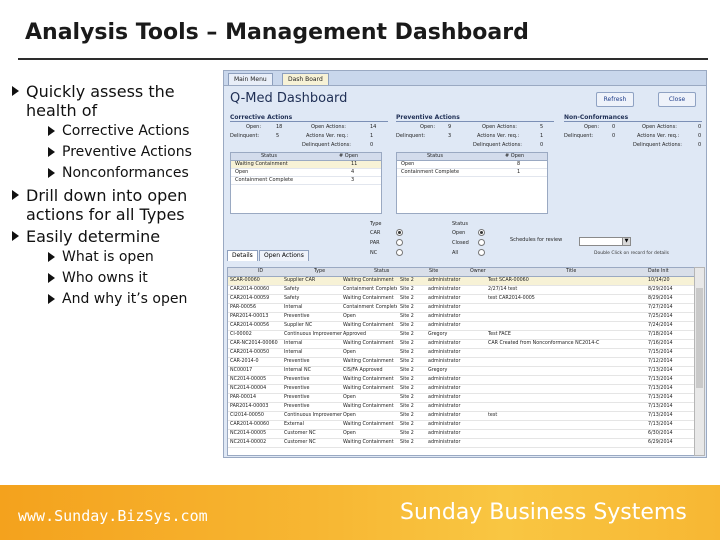  Describe the element at coordinates (306, 173) in the screenshot. I see `table-row: Open 4` at that location.